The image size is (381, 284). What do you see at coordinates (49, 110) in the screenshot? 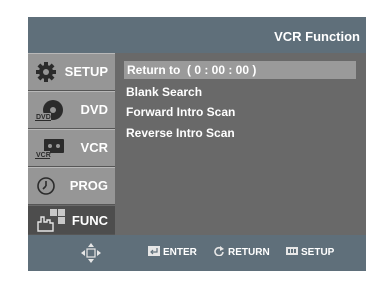
I see `dvd-disc-icon: DVD` at bounding box center [49, 110].